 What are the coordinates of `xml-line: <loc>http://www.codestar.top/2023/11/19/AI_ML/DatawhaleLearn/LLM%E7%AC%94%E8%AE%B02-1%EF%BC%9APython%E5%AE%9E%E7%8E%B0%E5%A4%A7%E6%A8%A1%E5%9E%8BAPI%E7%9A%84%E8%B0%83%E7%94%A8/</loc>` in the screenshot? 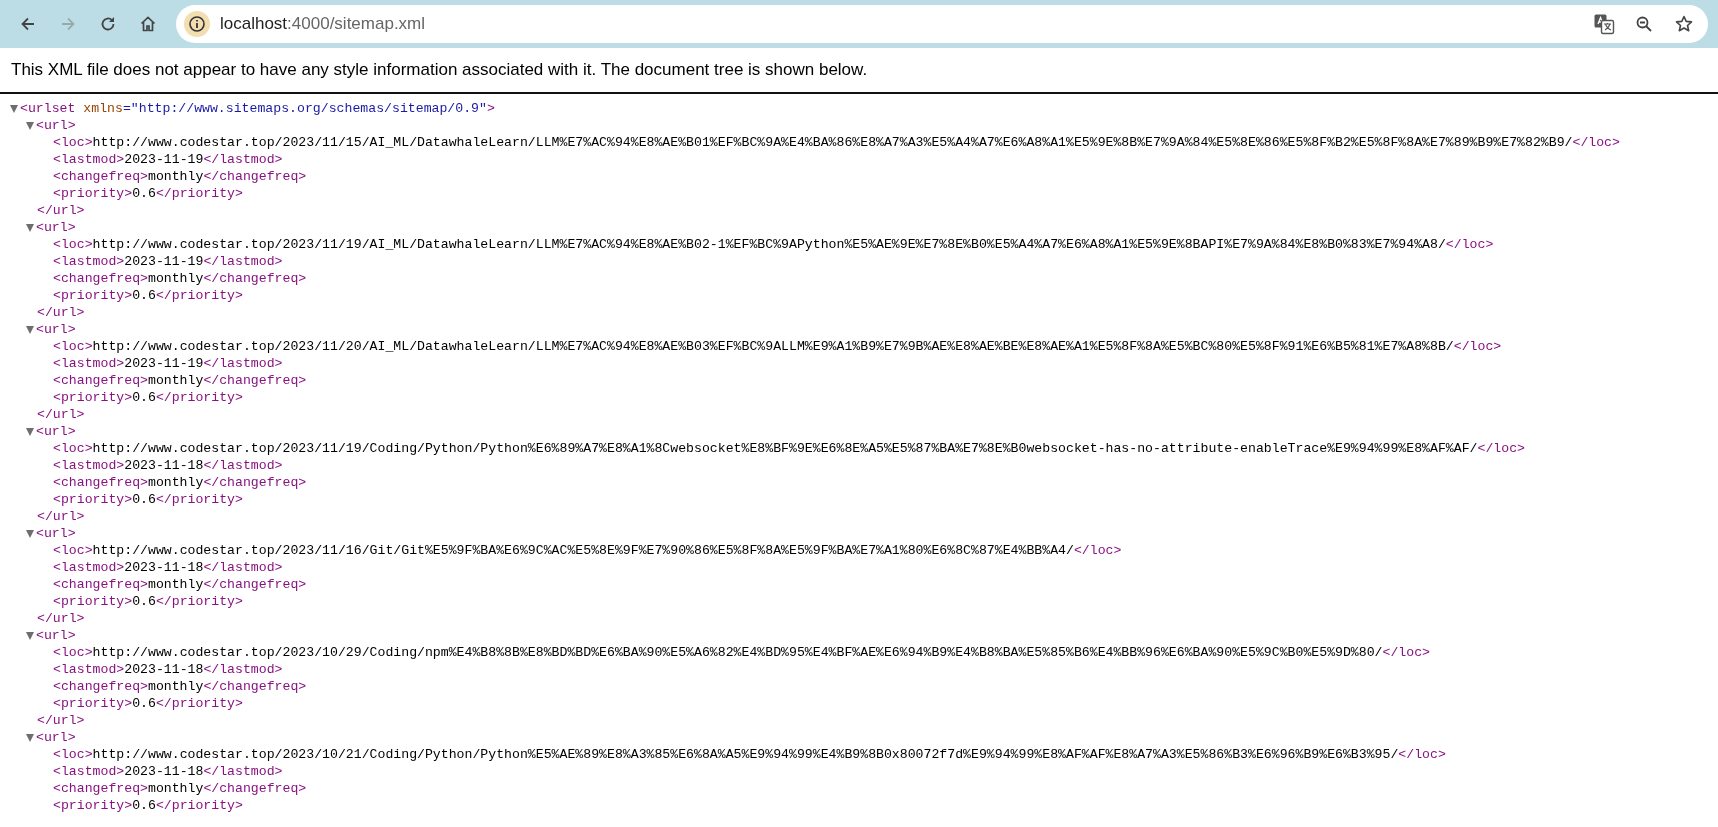 It's located at (773, 244).